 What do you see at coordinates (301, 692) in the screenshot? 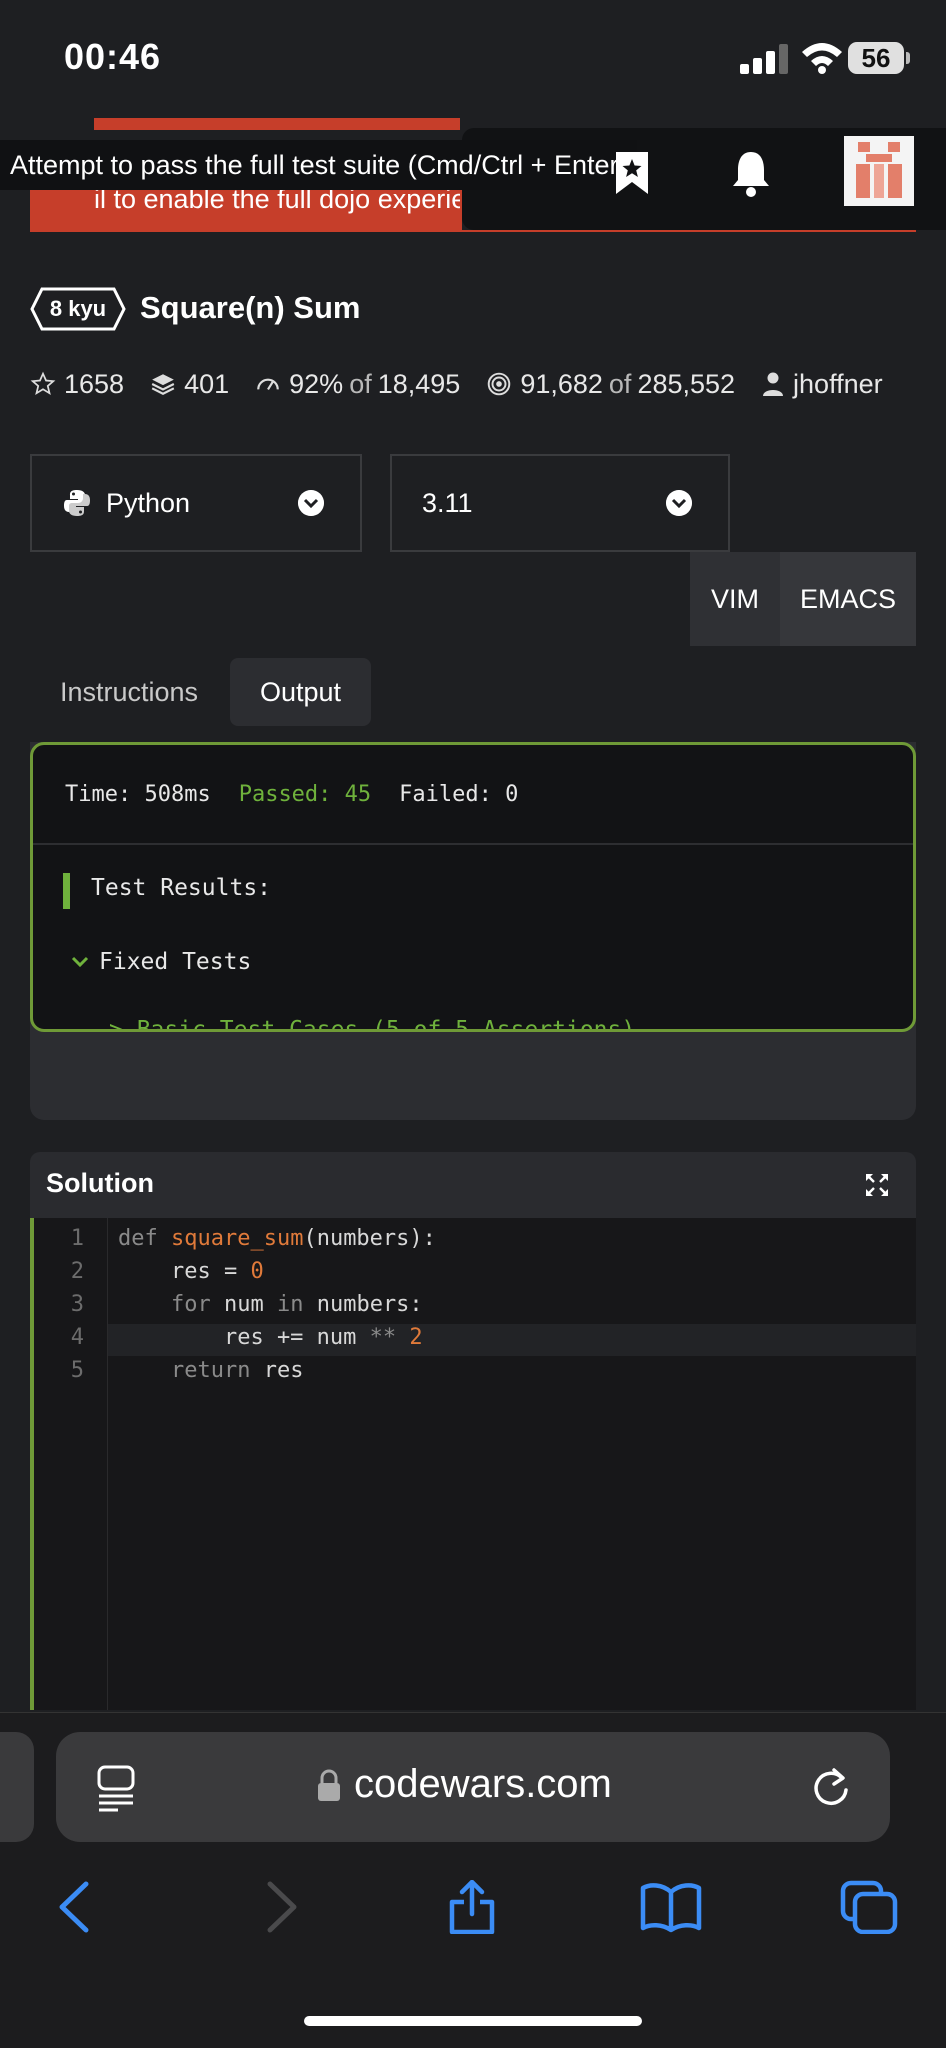
I see `tab-output: Output` at bounding box center [301, 692].